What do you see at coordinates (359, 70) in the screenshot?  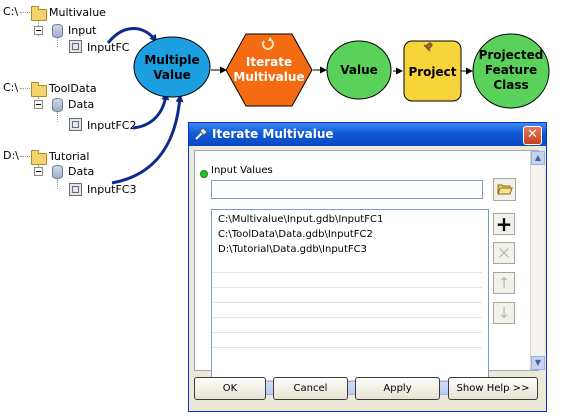 I see `value-label: Value` at bounding box center [359, 70].